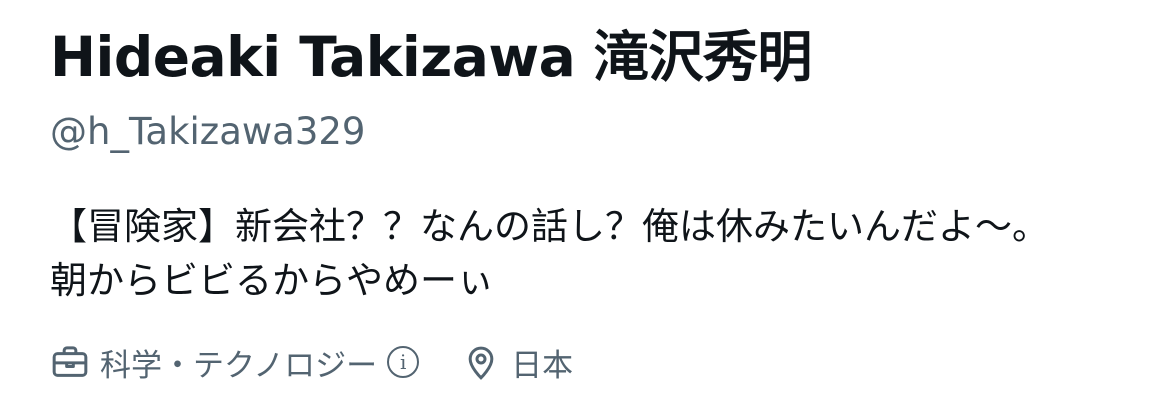 The image size is (1170, 418). What do you see at coordinates (403, 362) in the screenshot?
I see `info-icon: i` at bounding box center [403, 362].